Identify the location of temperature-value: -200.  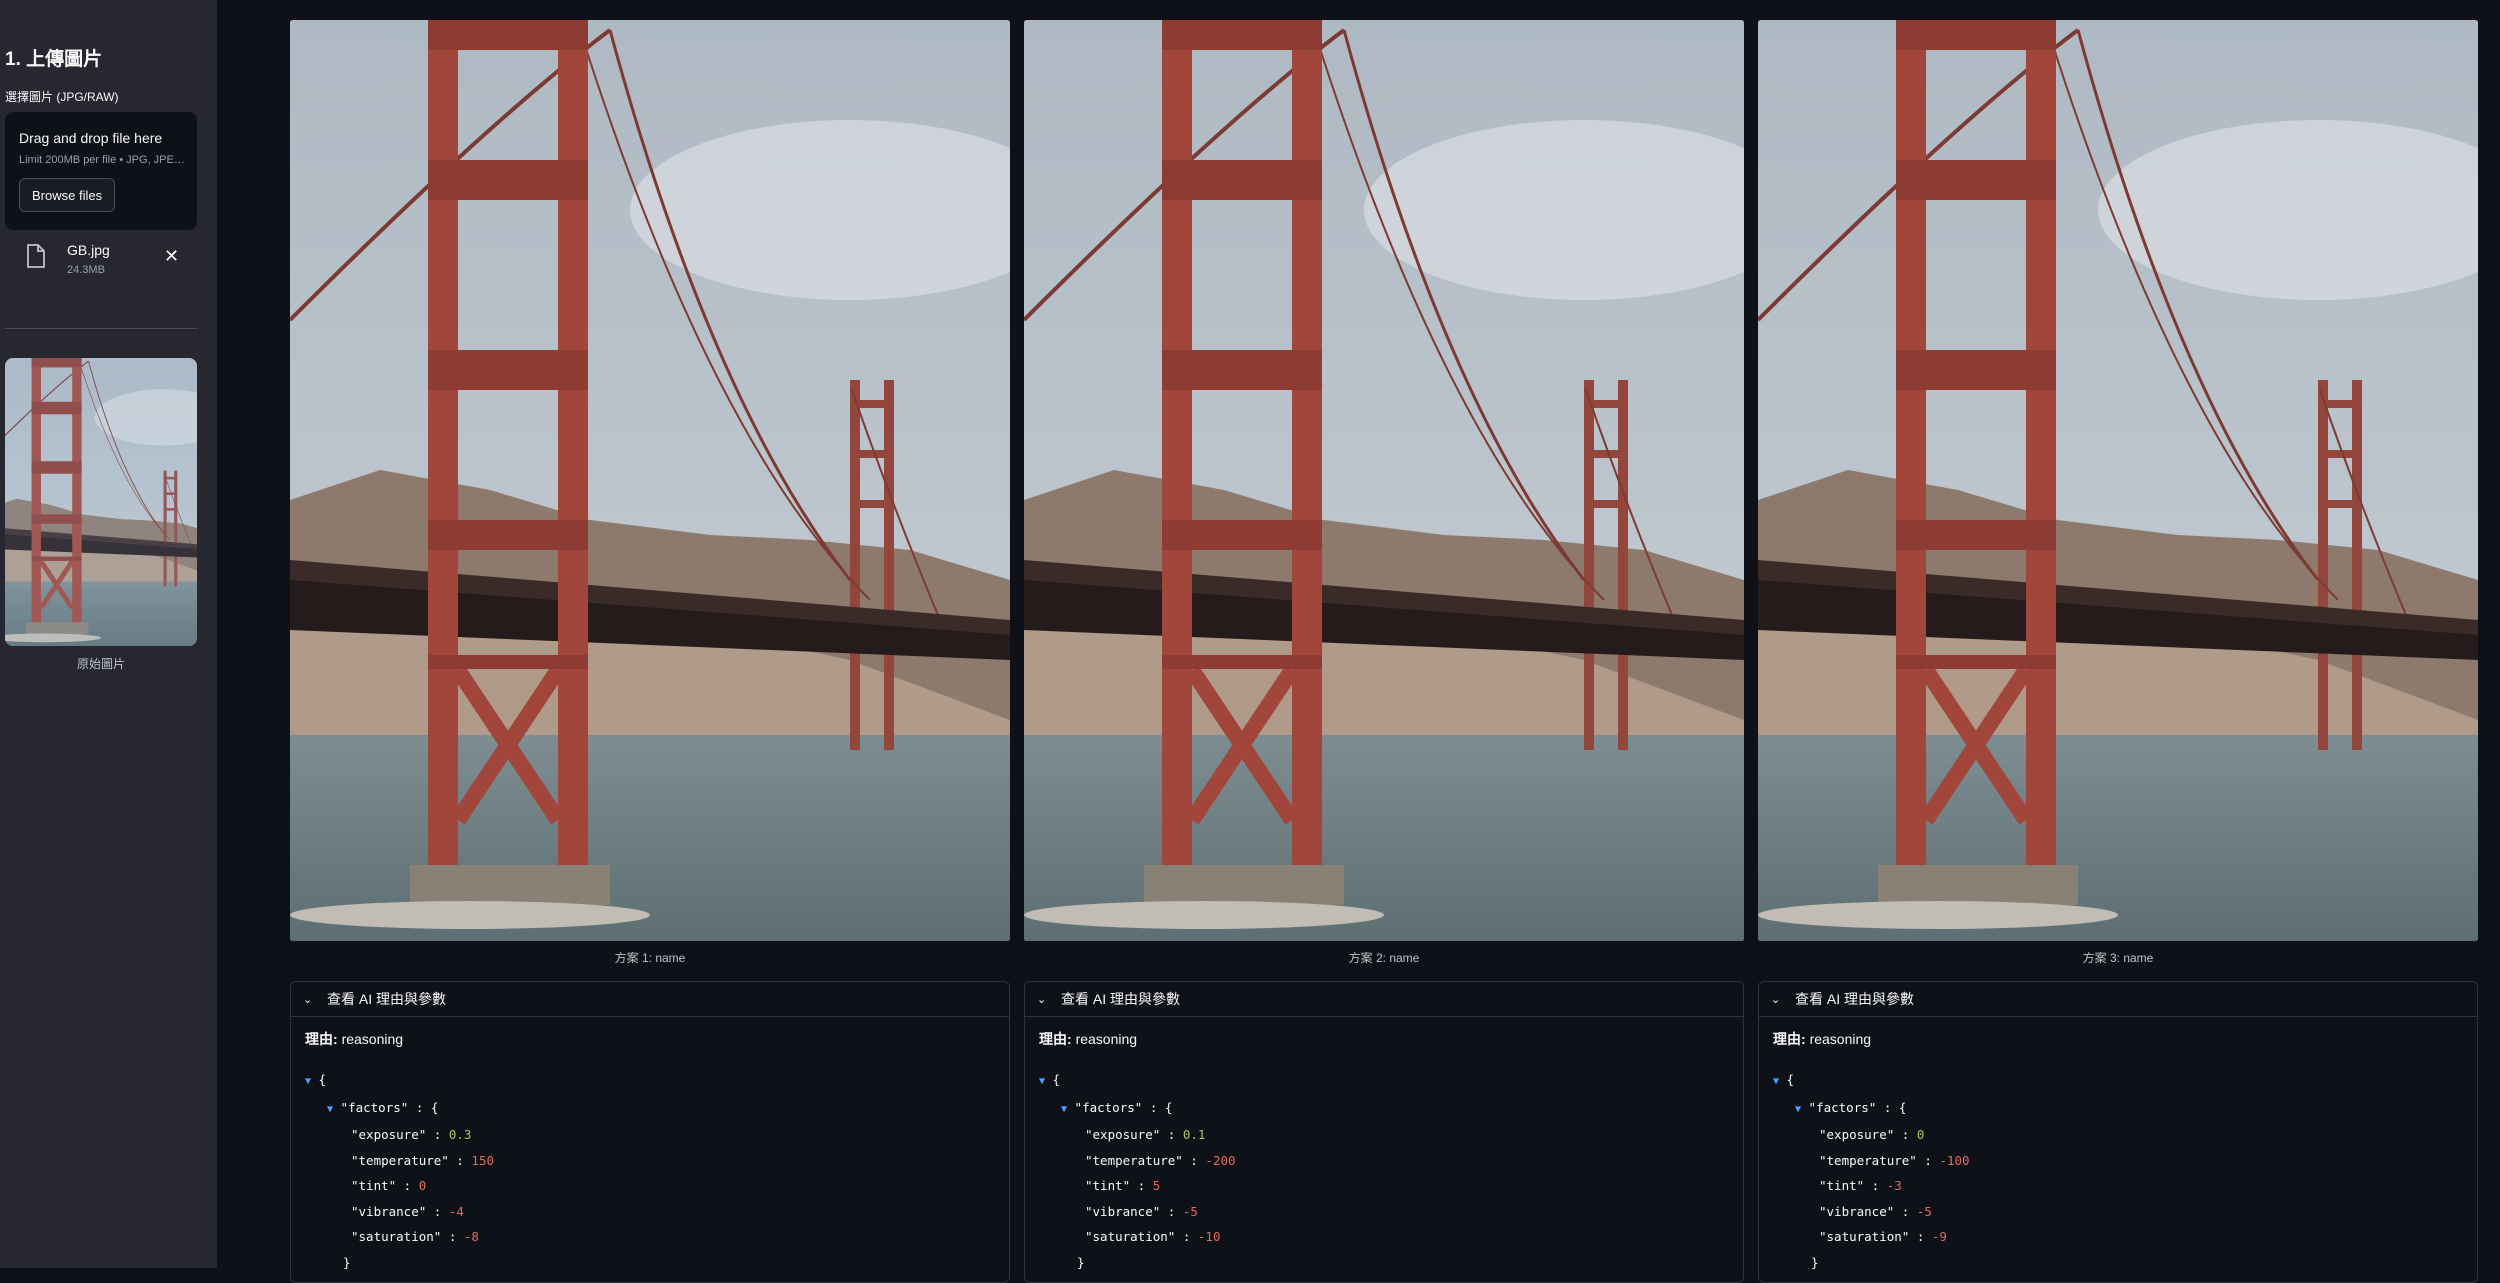
(1220, 1160).